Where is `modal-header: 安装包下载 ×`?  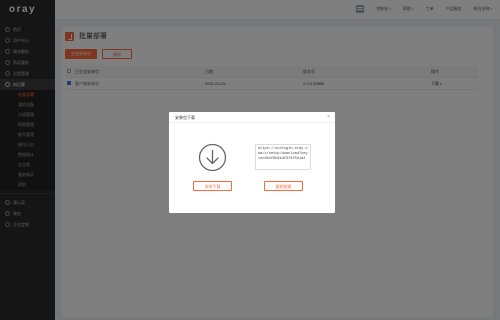
modal-header: 安装包下载 × is located at coordinates (252, 117).